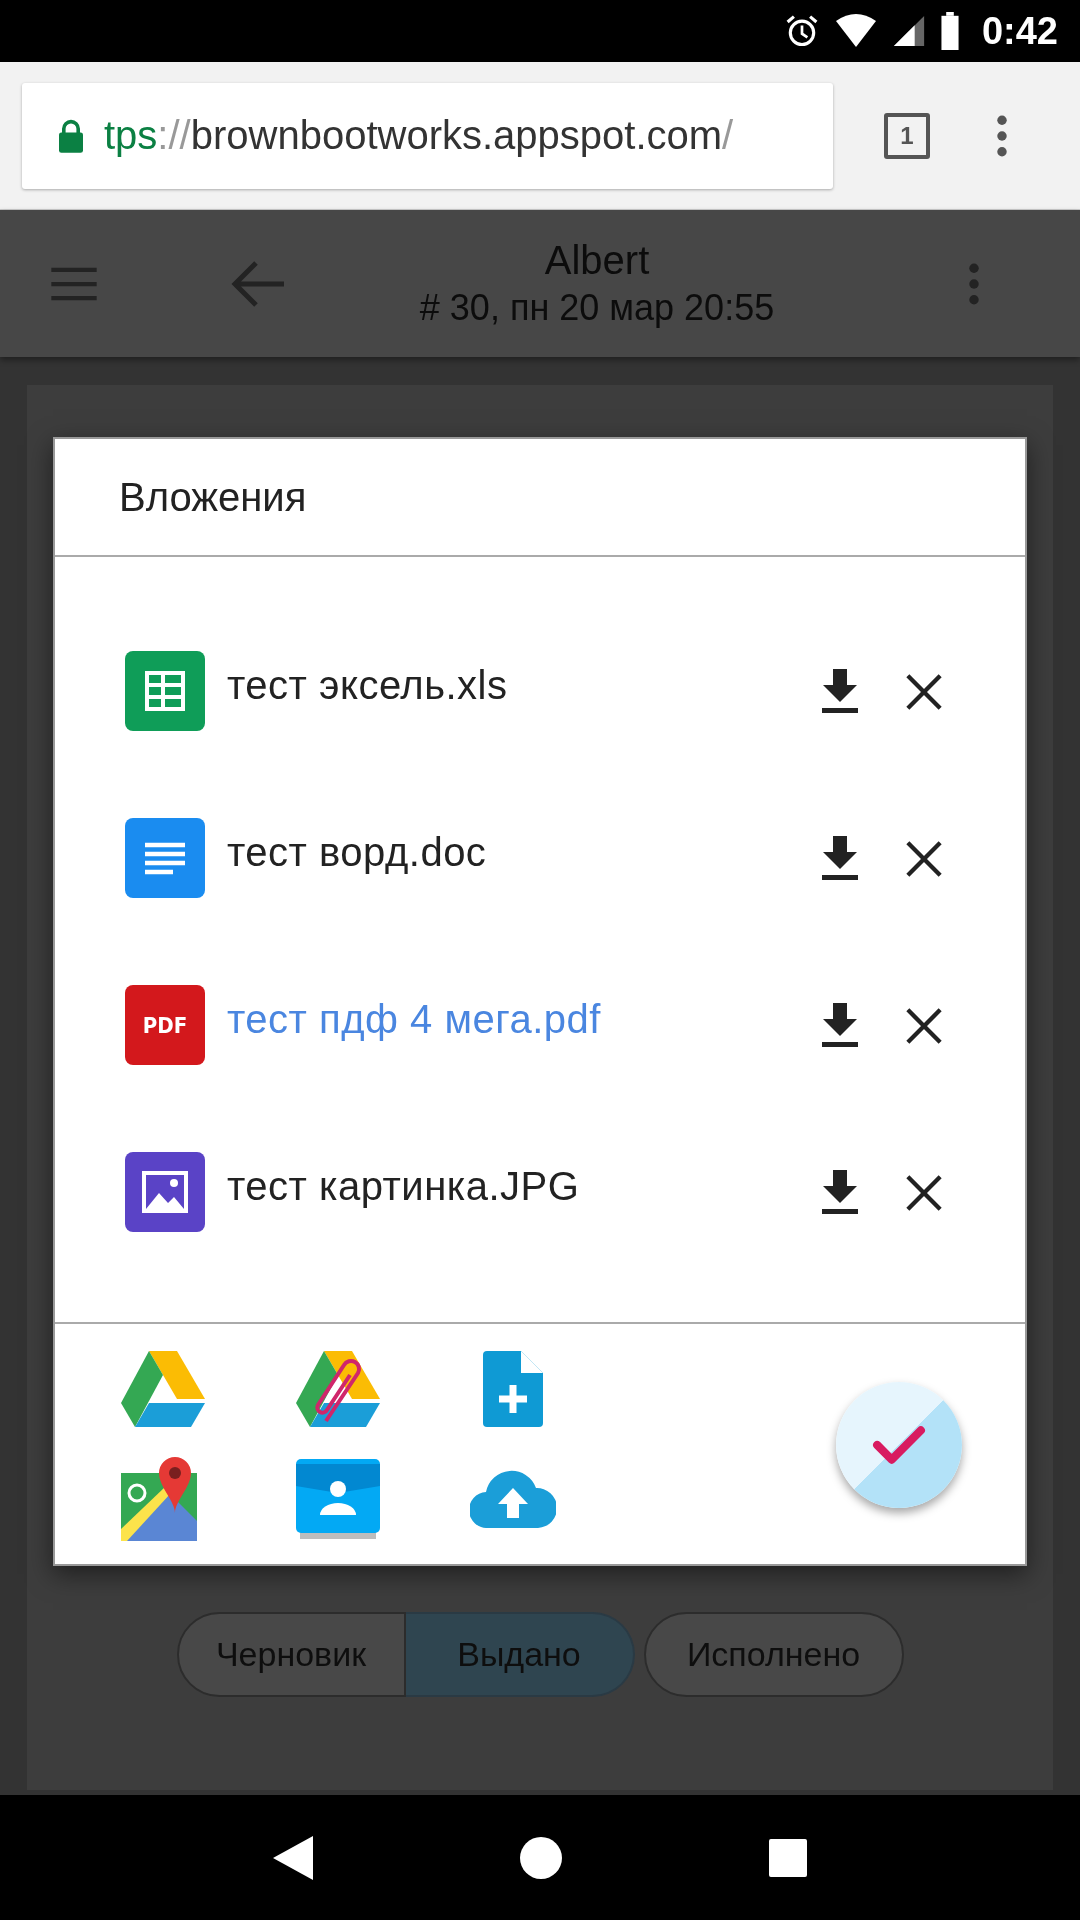  Describe the element at coordinates (520, 1654) in the screenshot. I see `status-chip: Выдано` at that location.